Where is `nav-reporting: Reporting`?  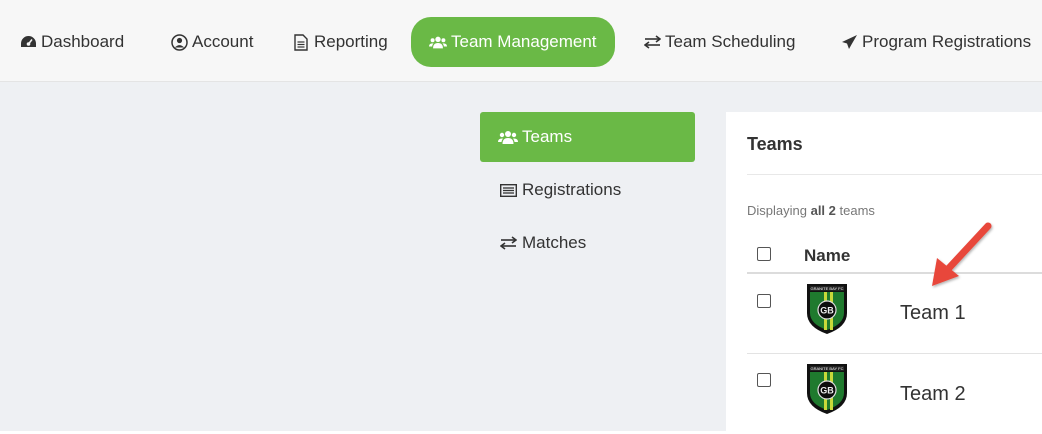 nav-reporting: Reporting is located at coordinates (340, 42).